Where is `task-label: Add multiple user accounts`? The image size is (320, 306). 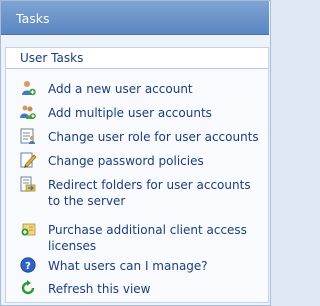
task-label: Add multiple user accounts is located at coordinates (130, 113).